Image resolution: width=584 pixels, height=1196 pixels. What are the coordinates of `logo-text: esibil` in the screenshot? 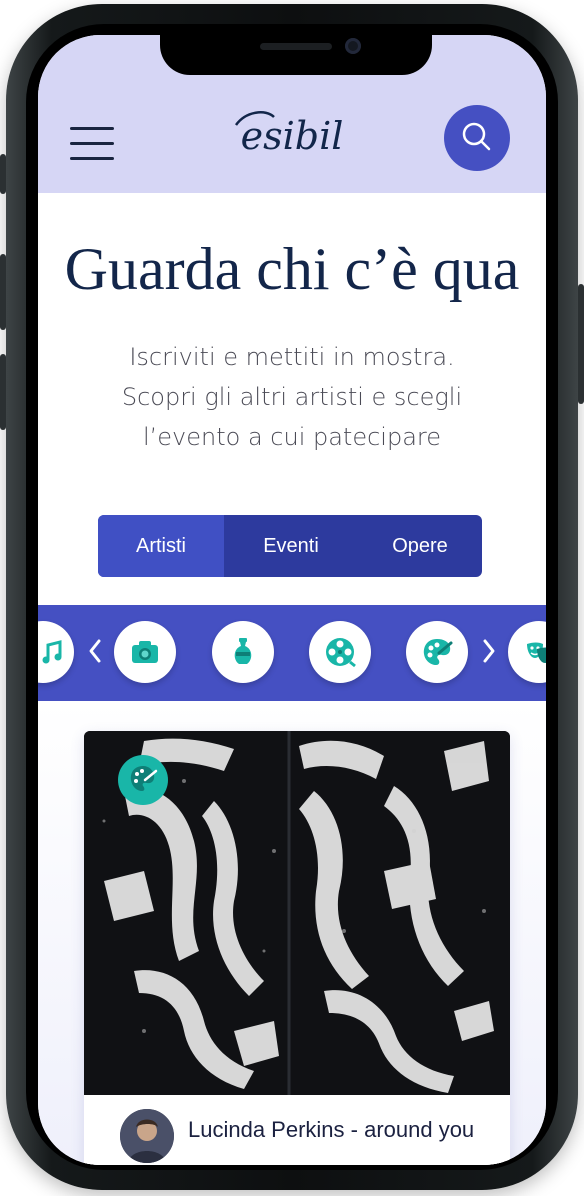 It's located at (292, 136).